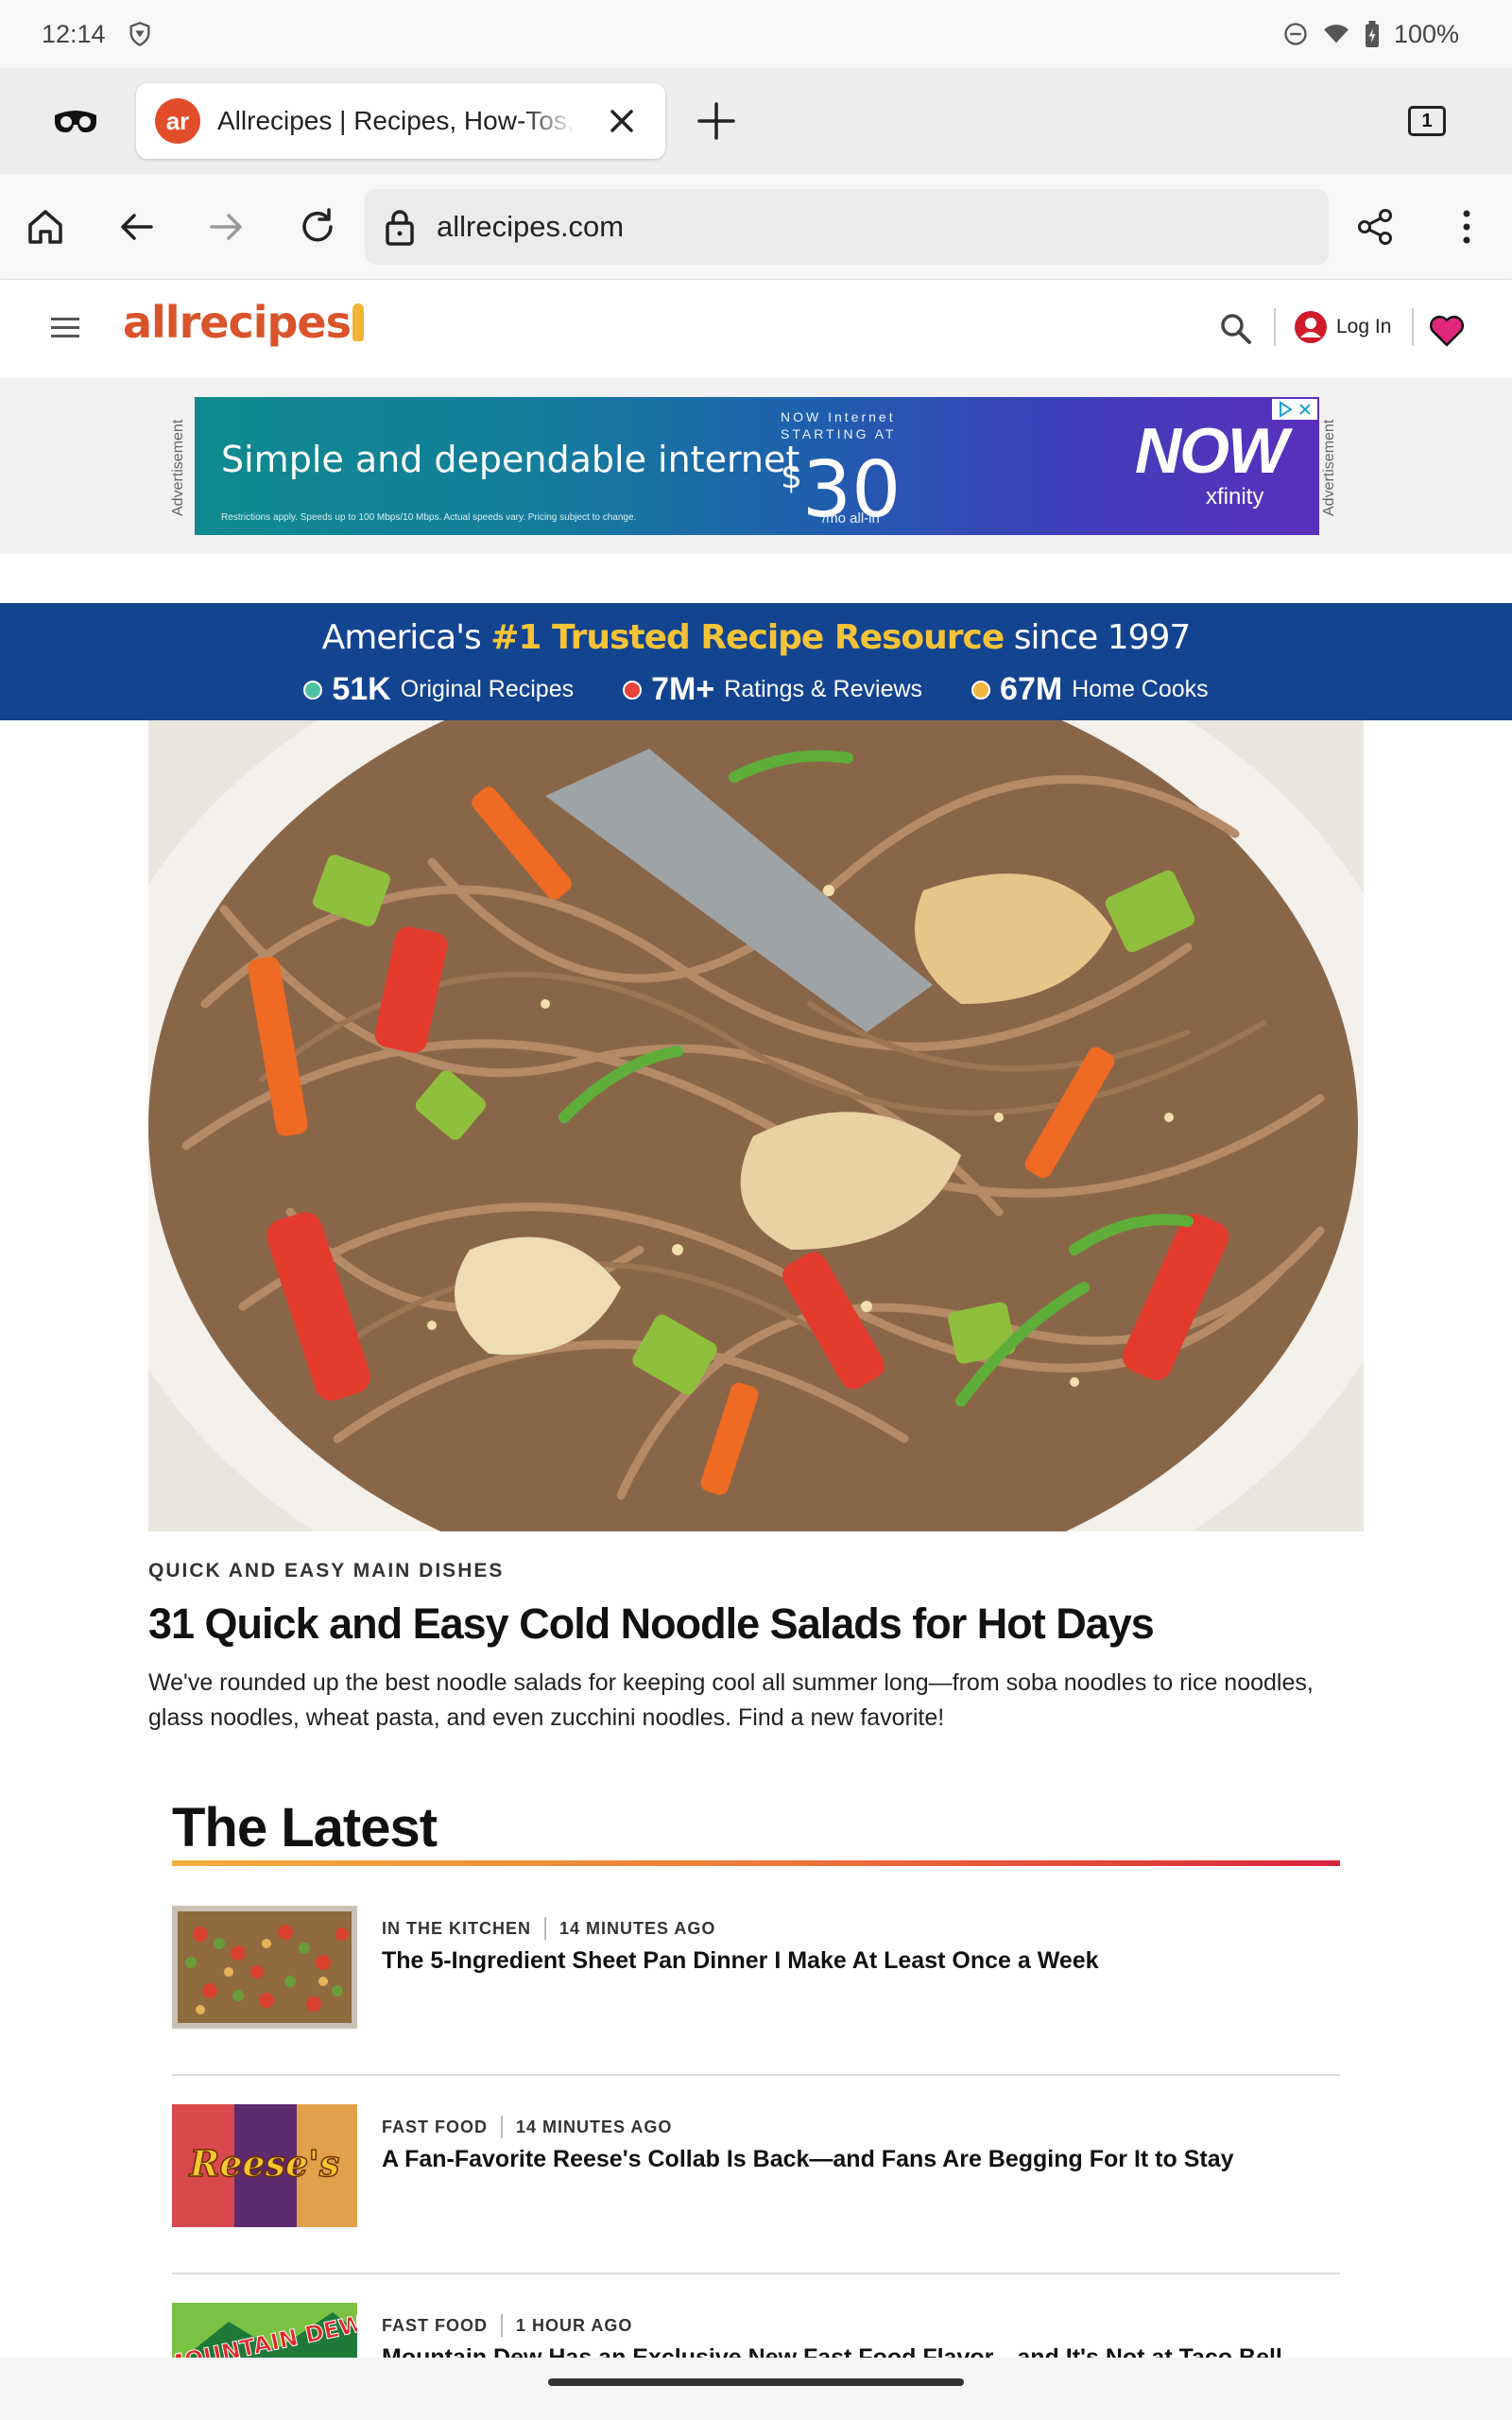  What do you see at coordinates (716, 121) in the screenshot?
I see `new-tab-icon` at bounding box center [716, 121].